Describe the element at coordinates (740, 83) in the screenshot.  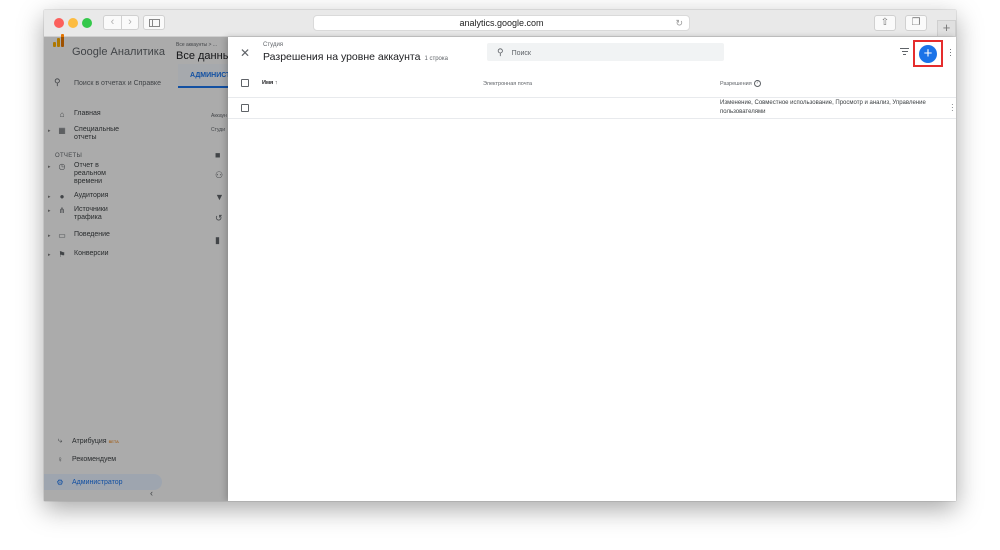
I see `column-permissions-header: Разрешения?` at that location.